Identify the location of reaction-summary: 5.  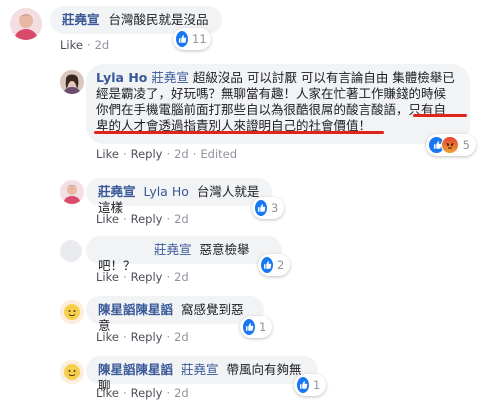
(451, 145).